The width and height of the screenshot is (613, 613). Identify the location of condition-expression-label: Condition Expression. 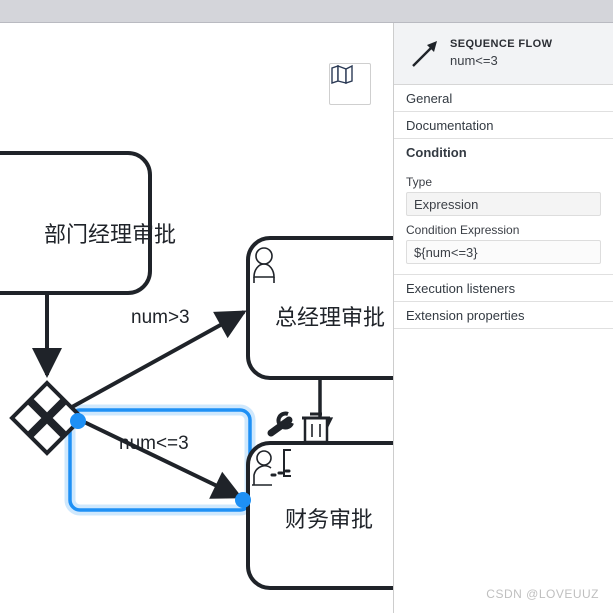
(463, 230).